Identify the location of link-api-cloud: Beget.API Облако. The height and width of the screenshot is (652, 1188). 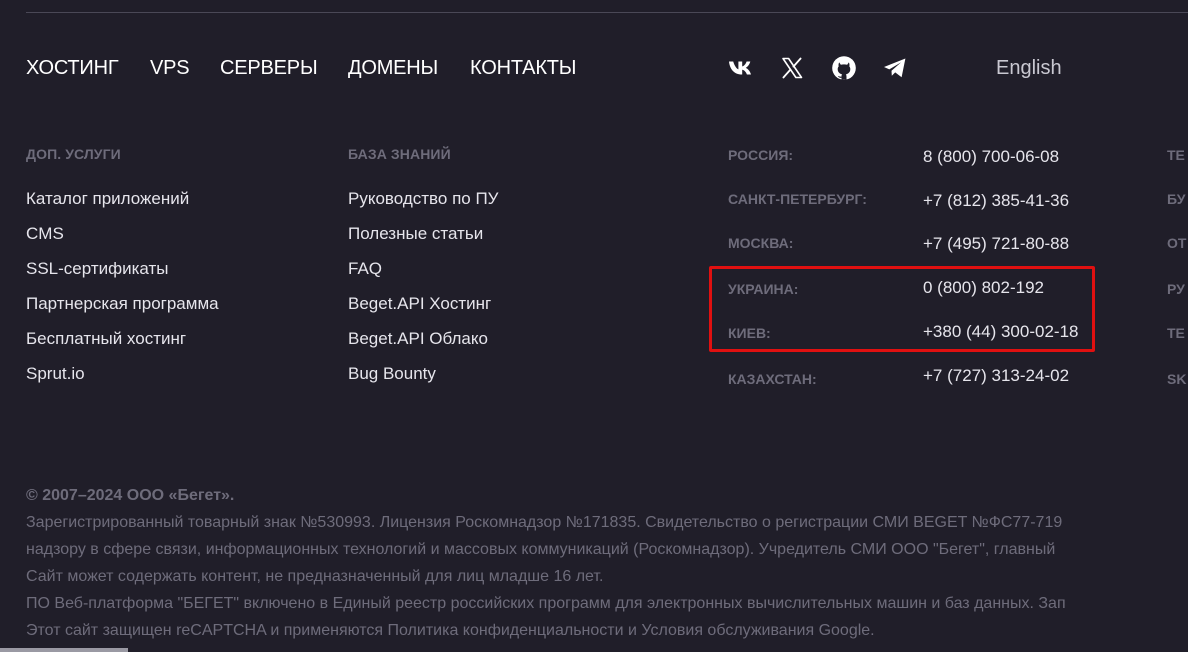
(418, 339).